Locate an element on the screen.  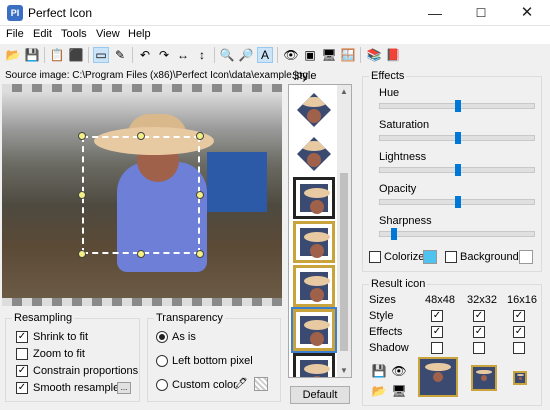
save-icon: 💾 is located at coordinates (32, 55).